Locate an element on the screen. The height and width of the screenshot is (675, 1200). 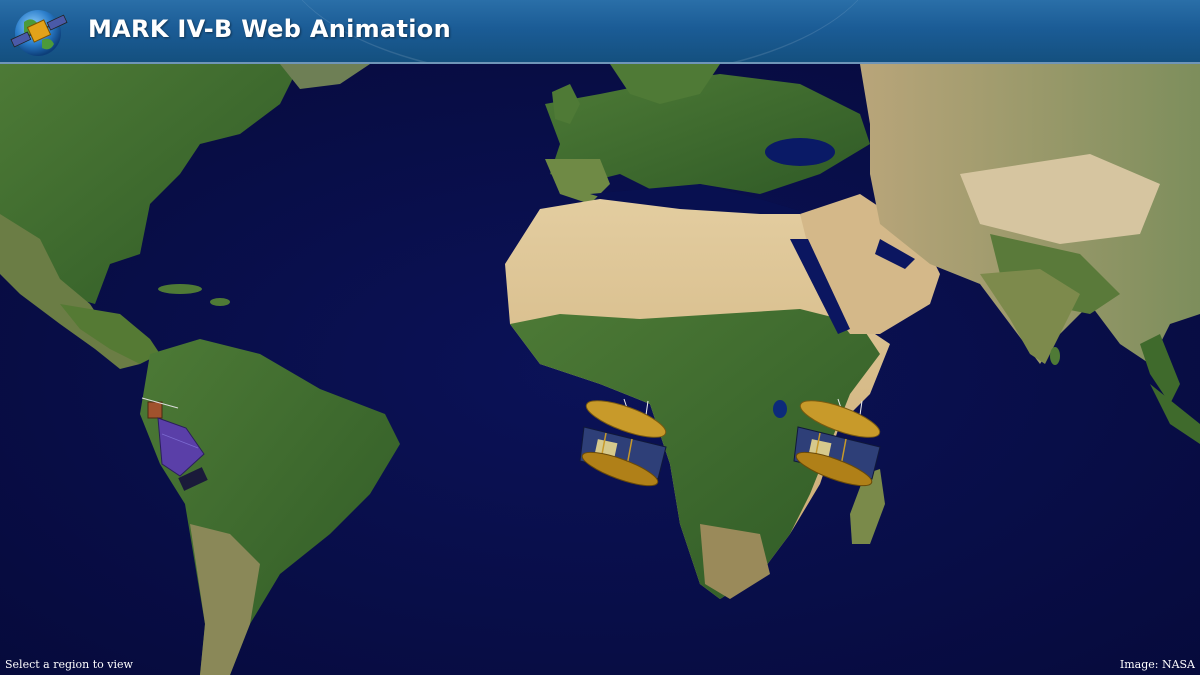
instruction-text: Select a region to view is located at coordinates (69, 664).